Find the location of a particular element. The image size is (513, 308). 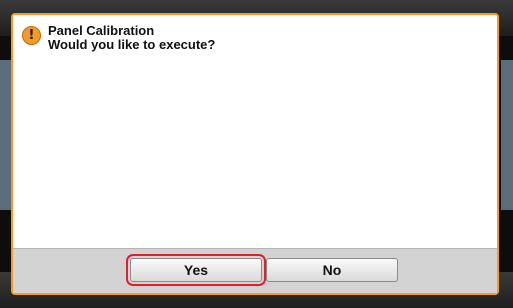

no-button: No is located at coordinates (332, 270).